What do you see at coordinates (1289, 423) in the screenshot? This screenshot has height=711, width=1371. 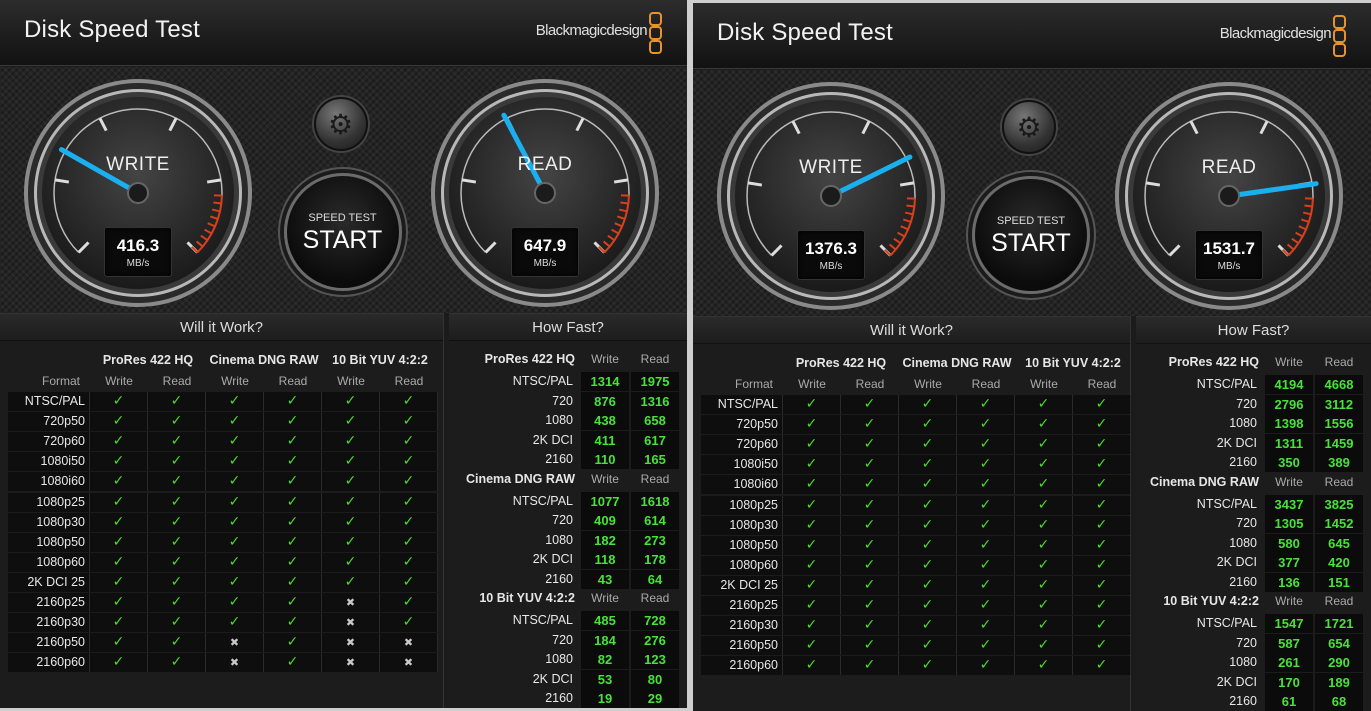 I see `write-speed-cell: 1398` at bounding box center [1289, 423].